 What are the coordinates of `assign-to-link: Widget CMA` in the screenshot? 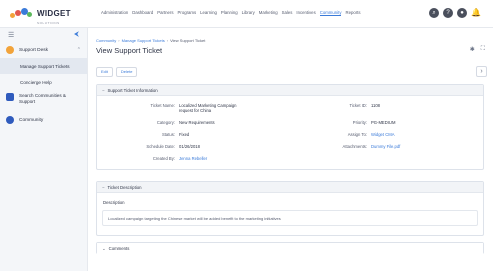 It's located at (383, 134).